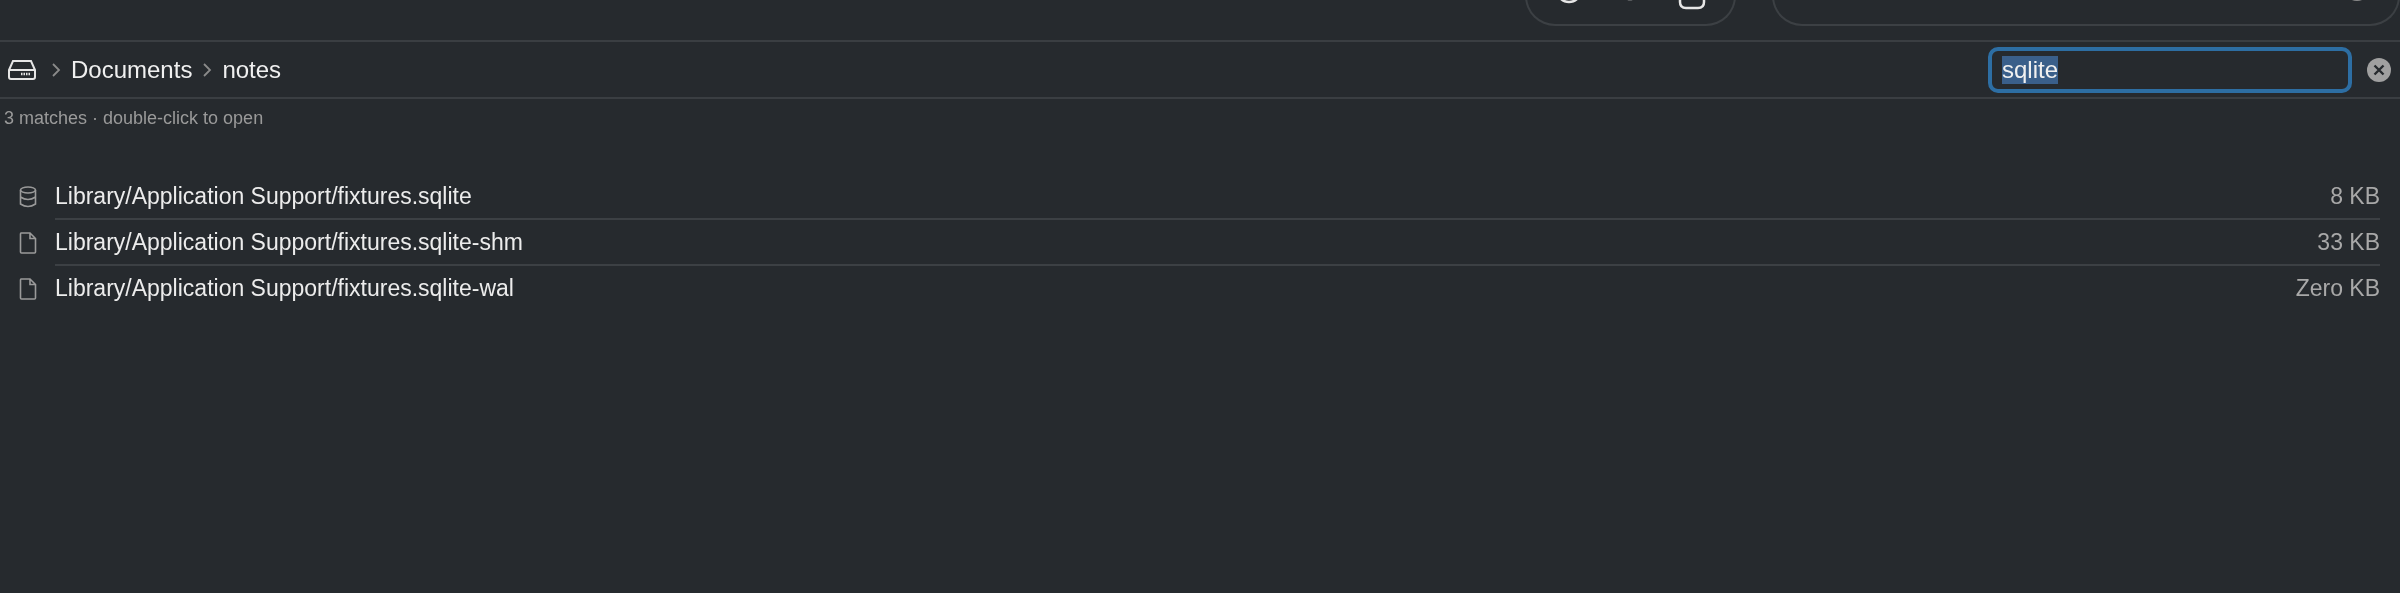 The width and height of the screenshot is (2400, 593). I want to click on file-size: 8 KB, so click(2355, 196).